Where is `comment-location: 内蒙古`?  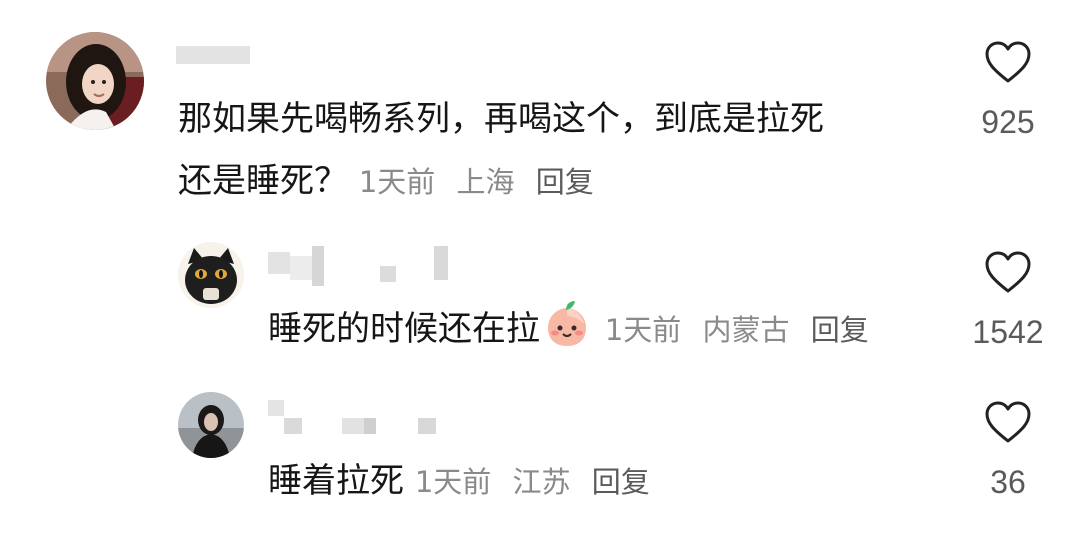 comment-location: 内蒙古 is located at coordinates (746, 330).